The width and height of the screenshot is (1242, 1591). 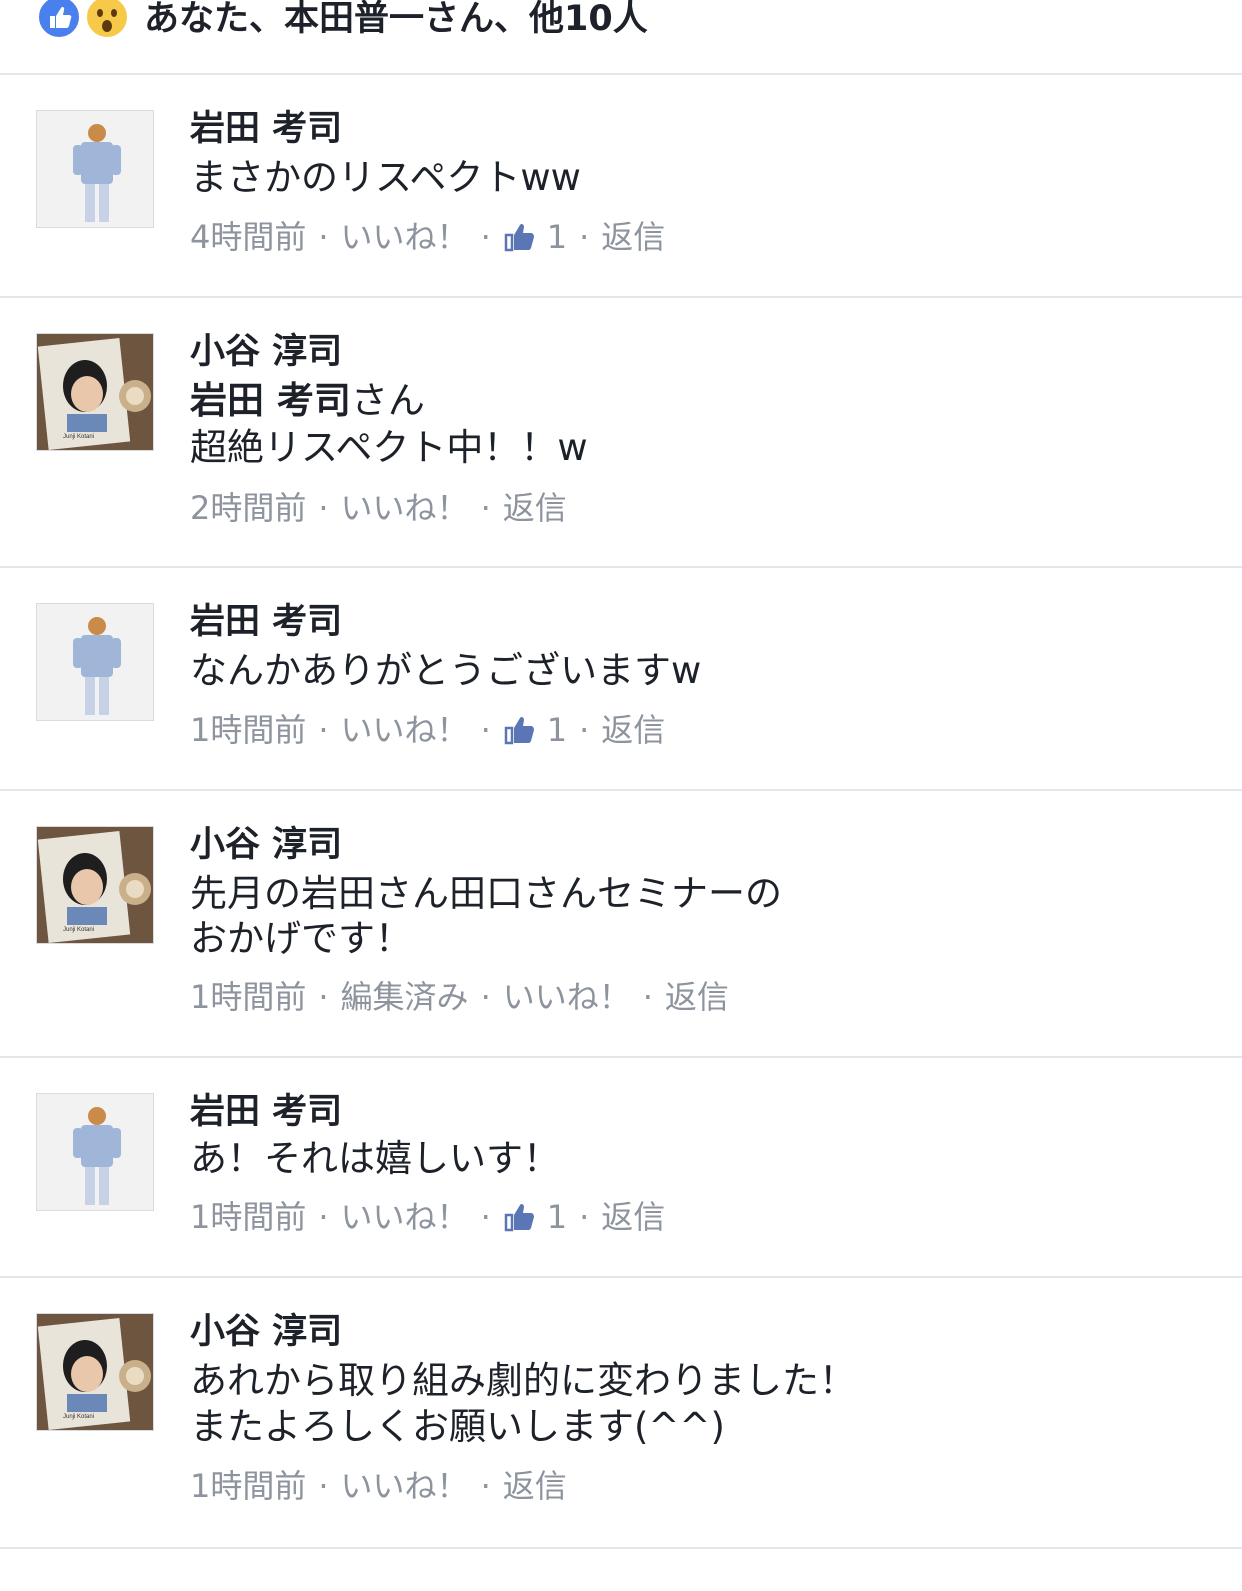 What do you see at coordinates (270, 400) in the screenshot?
I see `mention-link: 岩田 考司` at bounding box center [270, 400].